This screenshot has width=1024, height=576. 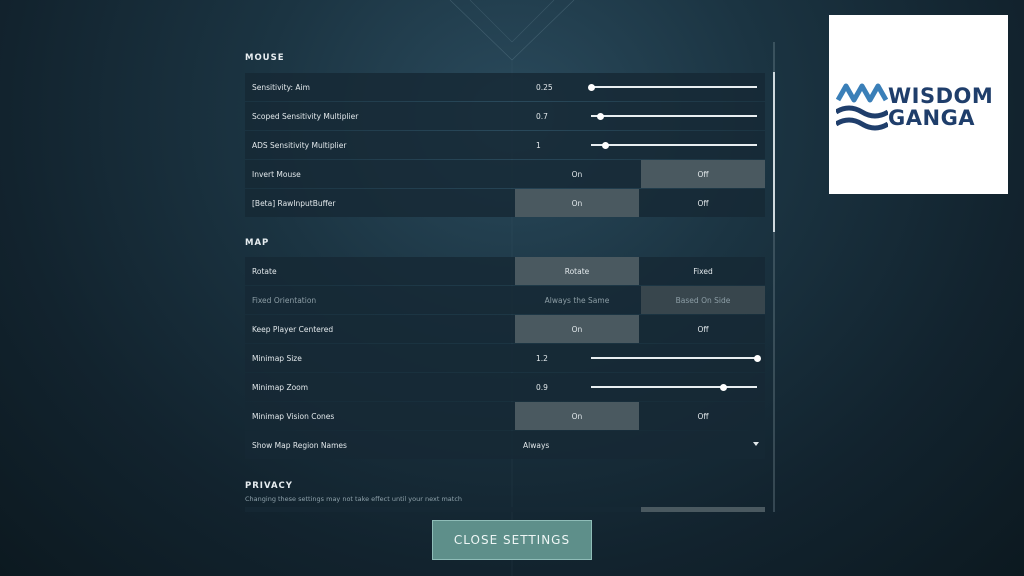 What do you see at coordinates (505, 329) in the screenshot?
I see `setting-row-keep-player-centered: Keep Player Centered On Off` at bounding box center [505, 329].